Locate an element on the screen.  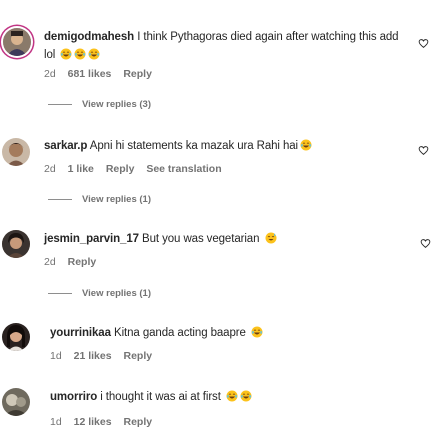
comment-likes: 681 likes is located at coordinates (90, 74).